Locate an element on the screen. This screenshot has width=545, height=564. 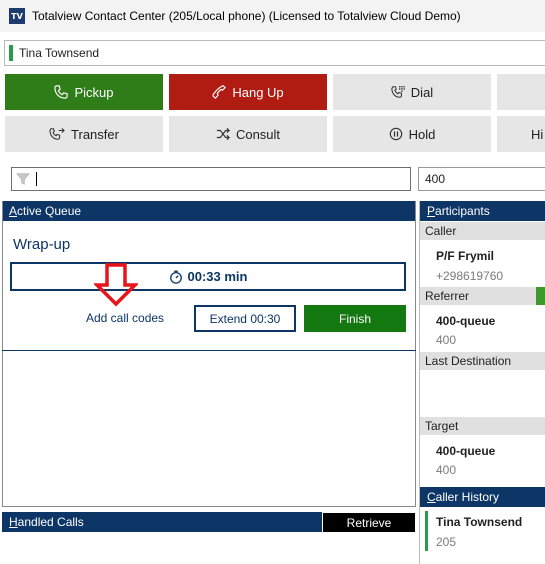
dial-button: Dial is located at coordinates (412, 92).